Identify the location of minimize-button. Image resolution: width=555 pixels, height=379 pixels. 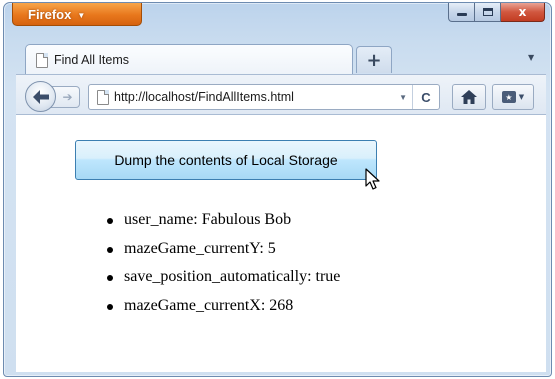
(461, 12).